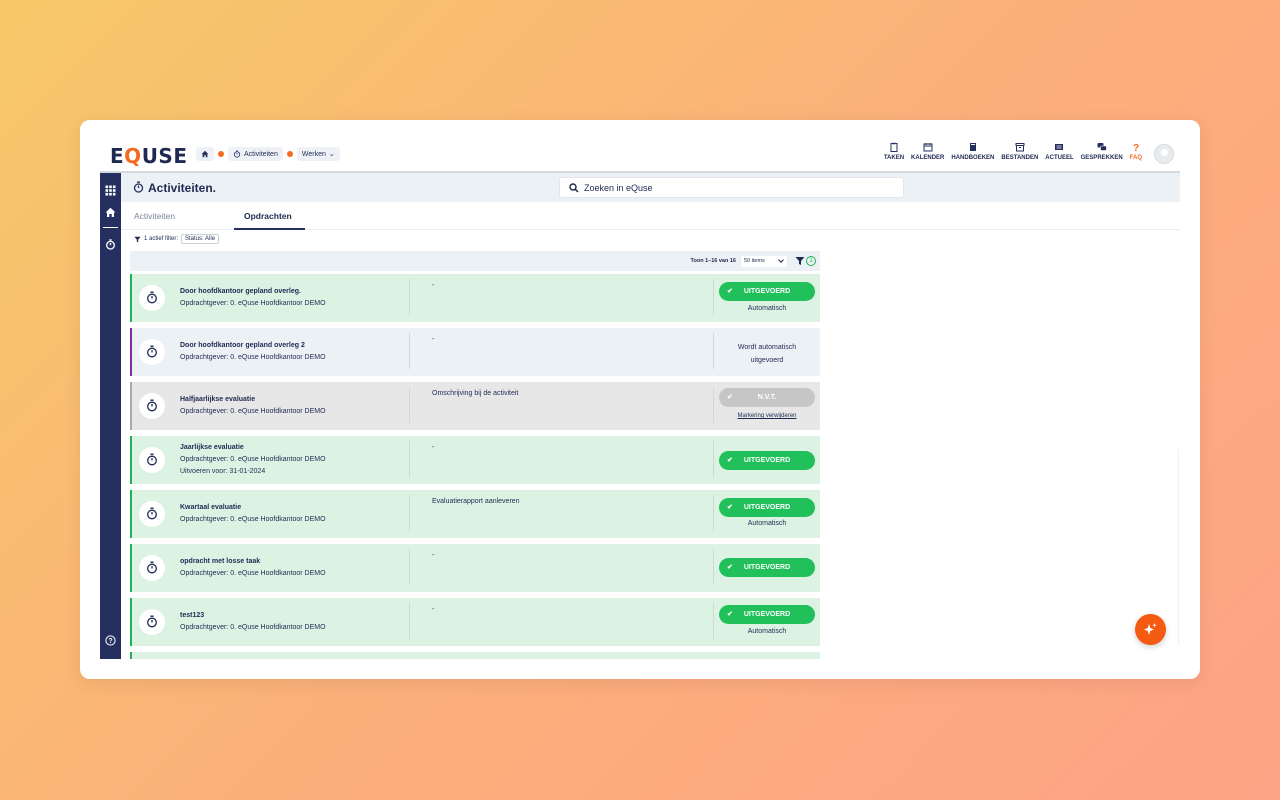  What do you see at coordinates (476, 501) in the screenshot?
I see `item-description: Evaluatierapport aanleveren` at bounding box center [476, 501].